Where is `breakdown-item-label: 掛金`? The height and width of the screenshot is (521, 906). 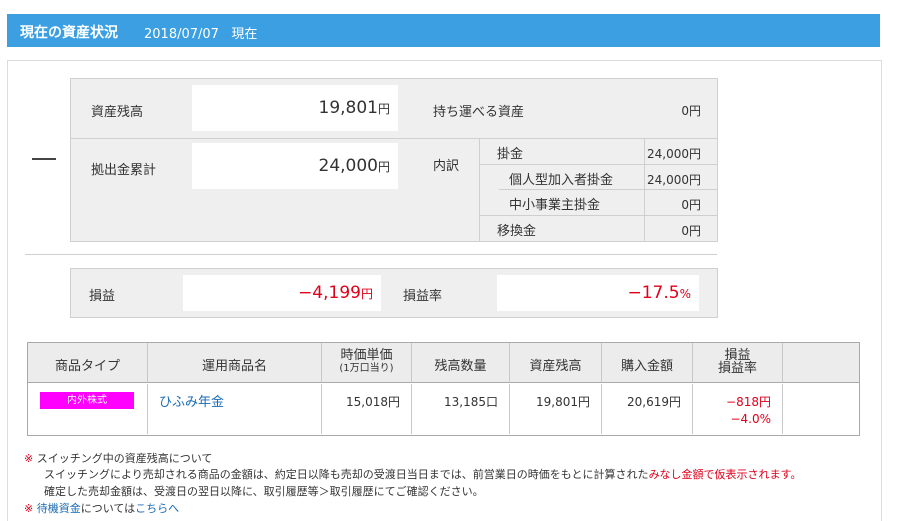 breakdown-item-label: 掛金 is located at coordinates (510, 154).